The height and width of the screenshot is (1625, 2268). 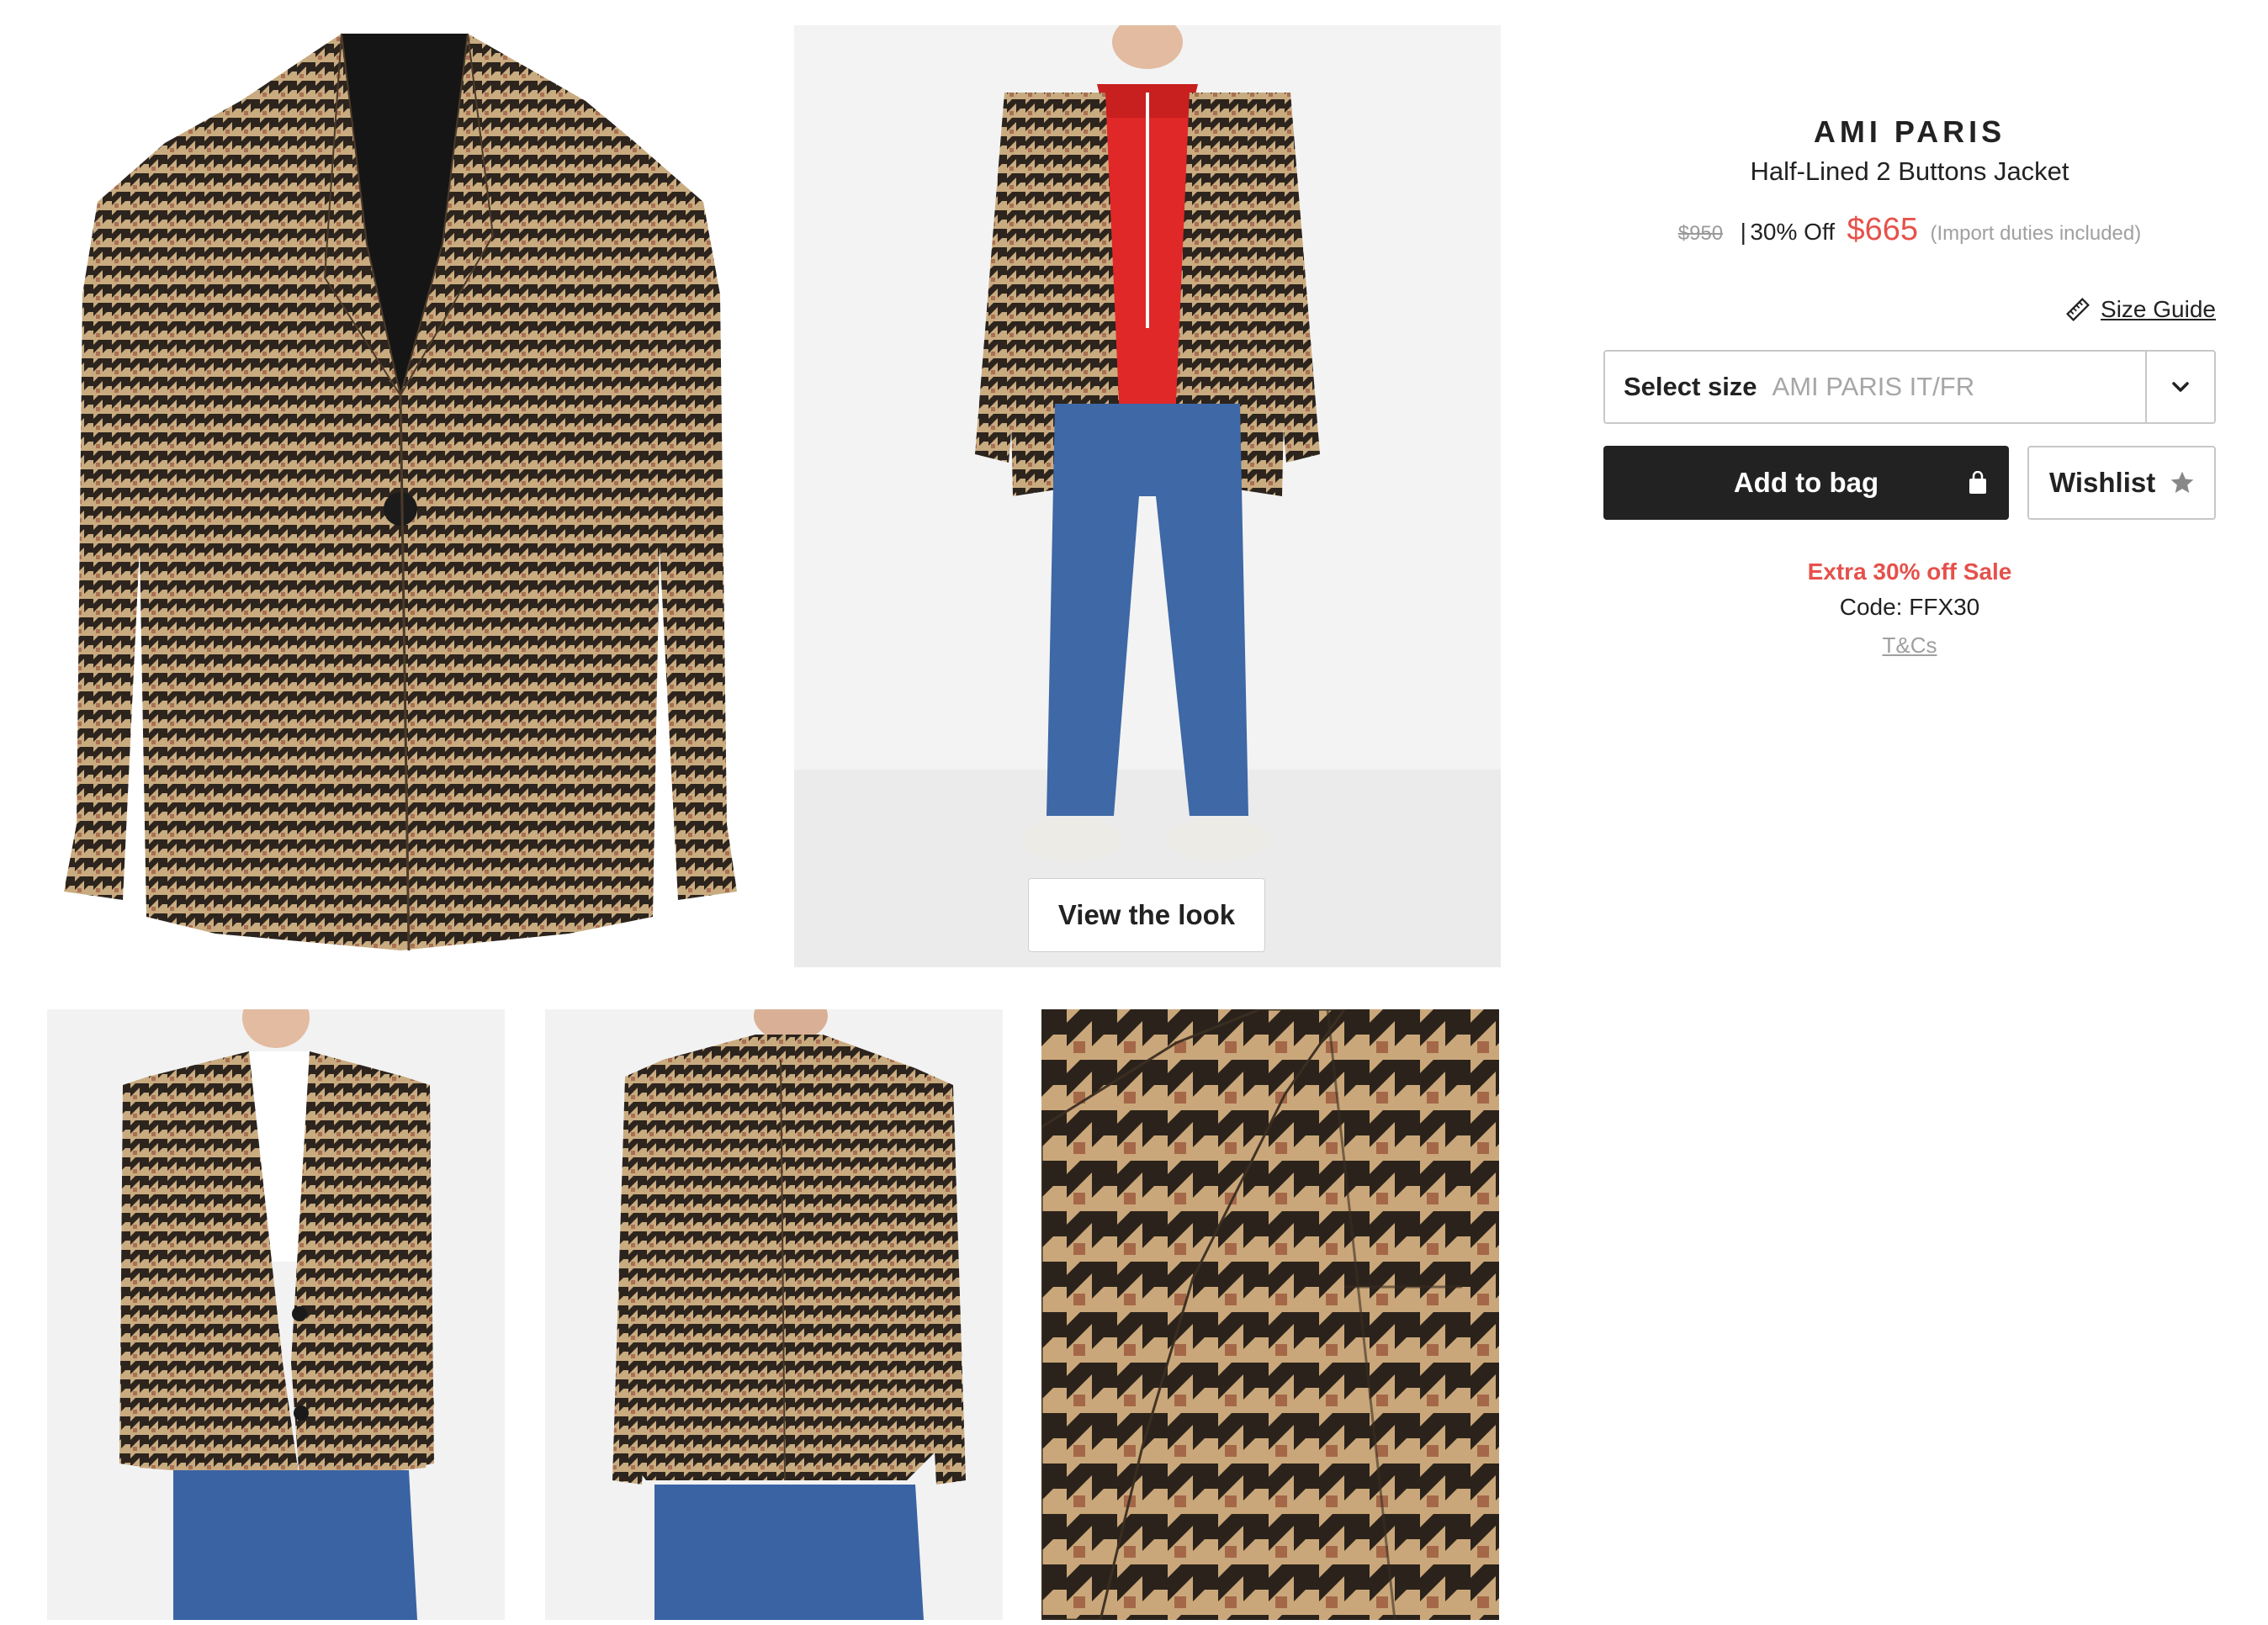 What do you see at coordinates (1793, 232) in the screenshot?
I see `discount-label: 30% Off` at bounding box center [1793, 232].